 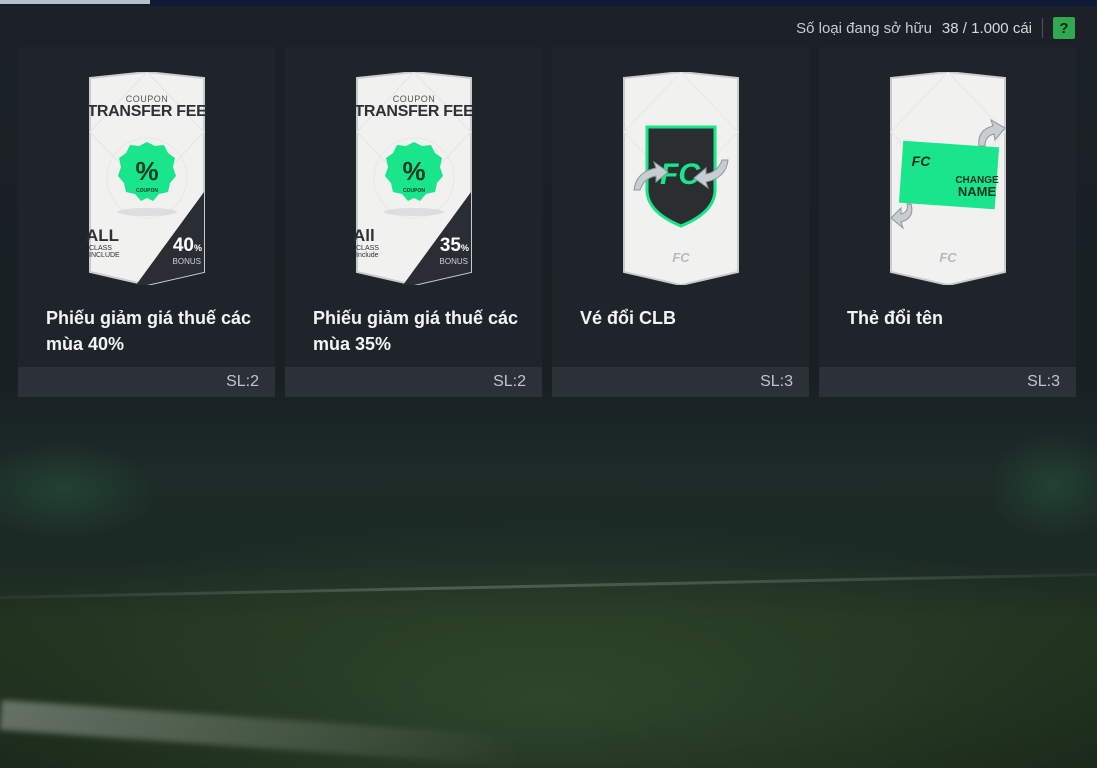 I want to click on card-all-label: ALL, so click(x=103, y=235).